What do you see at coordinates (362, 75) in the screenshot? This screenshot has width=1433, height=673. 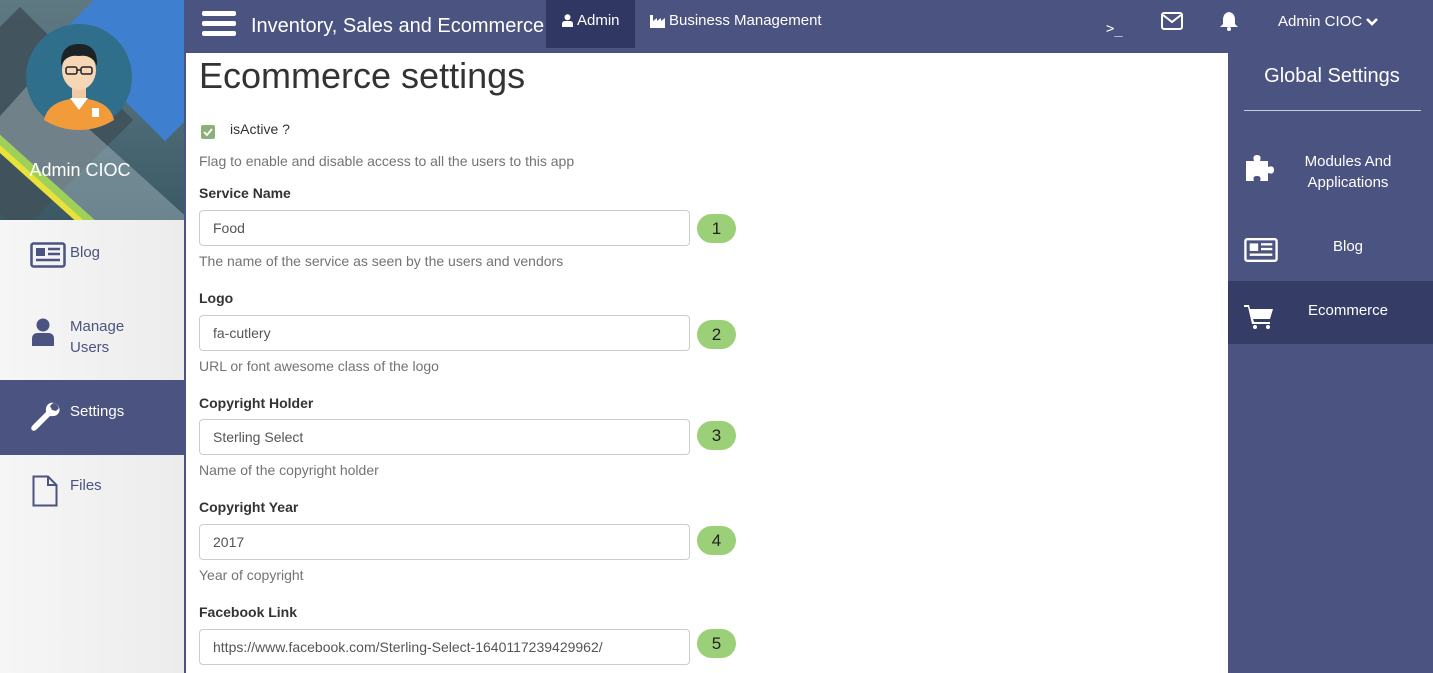 I see `page-title: Ecommerce settings` at bounding box center [362, 75].